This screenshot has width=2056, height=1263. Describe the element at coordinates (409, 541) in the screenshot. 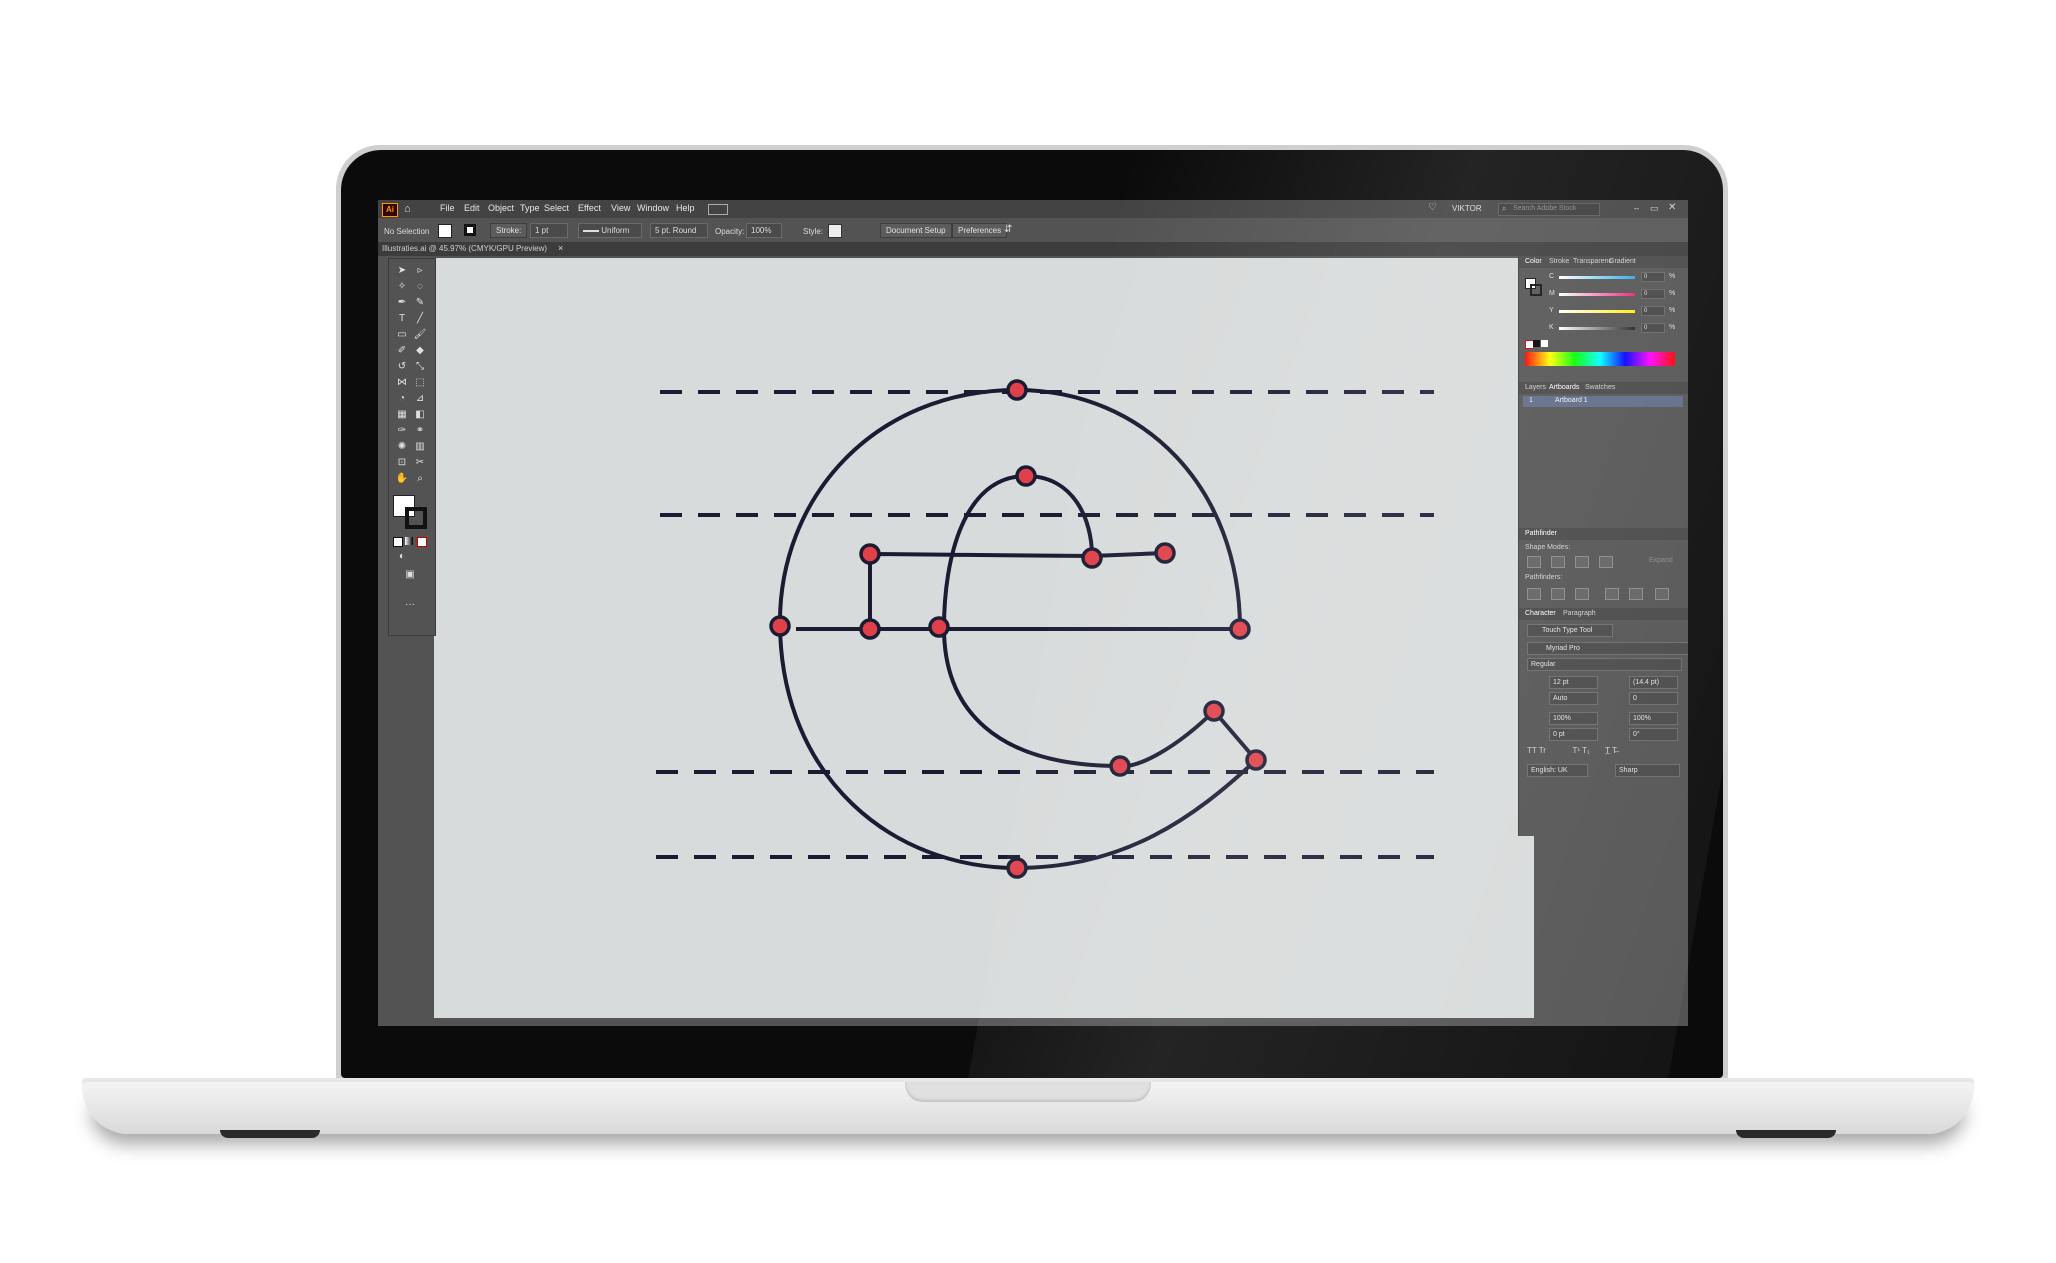

I see `gradient-swatch-icon` at that location.